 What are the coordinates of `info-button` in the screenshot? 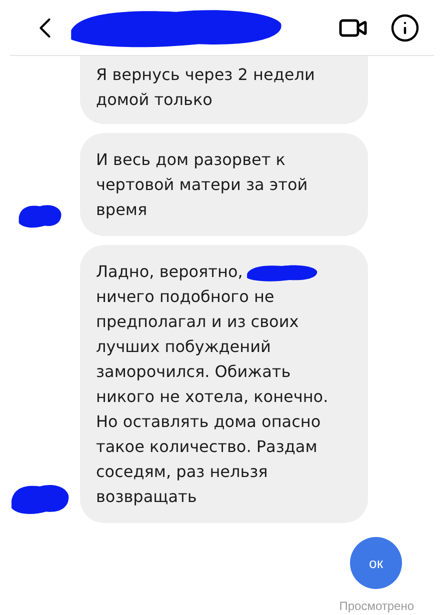 It's located at (405, 27).